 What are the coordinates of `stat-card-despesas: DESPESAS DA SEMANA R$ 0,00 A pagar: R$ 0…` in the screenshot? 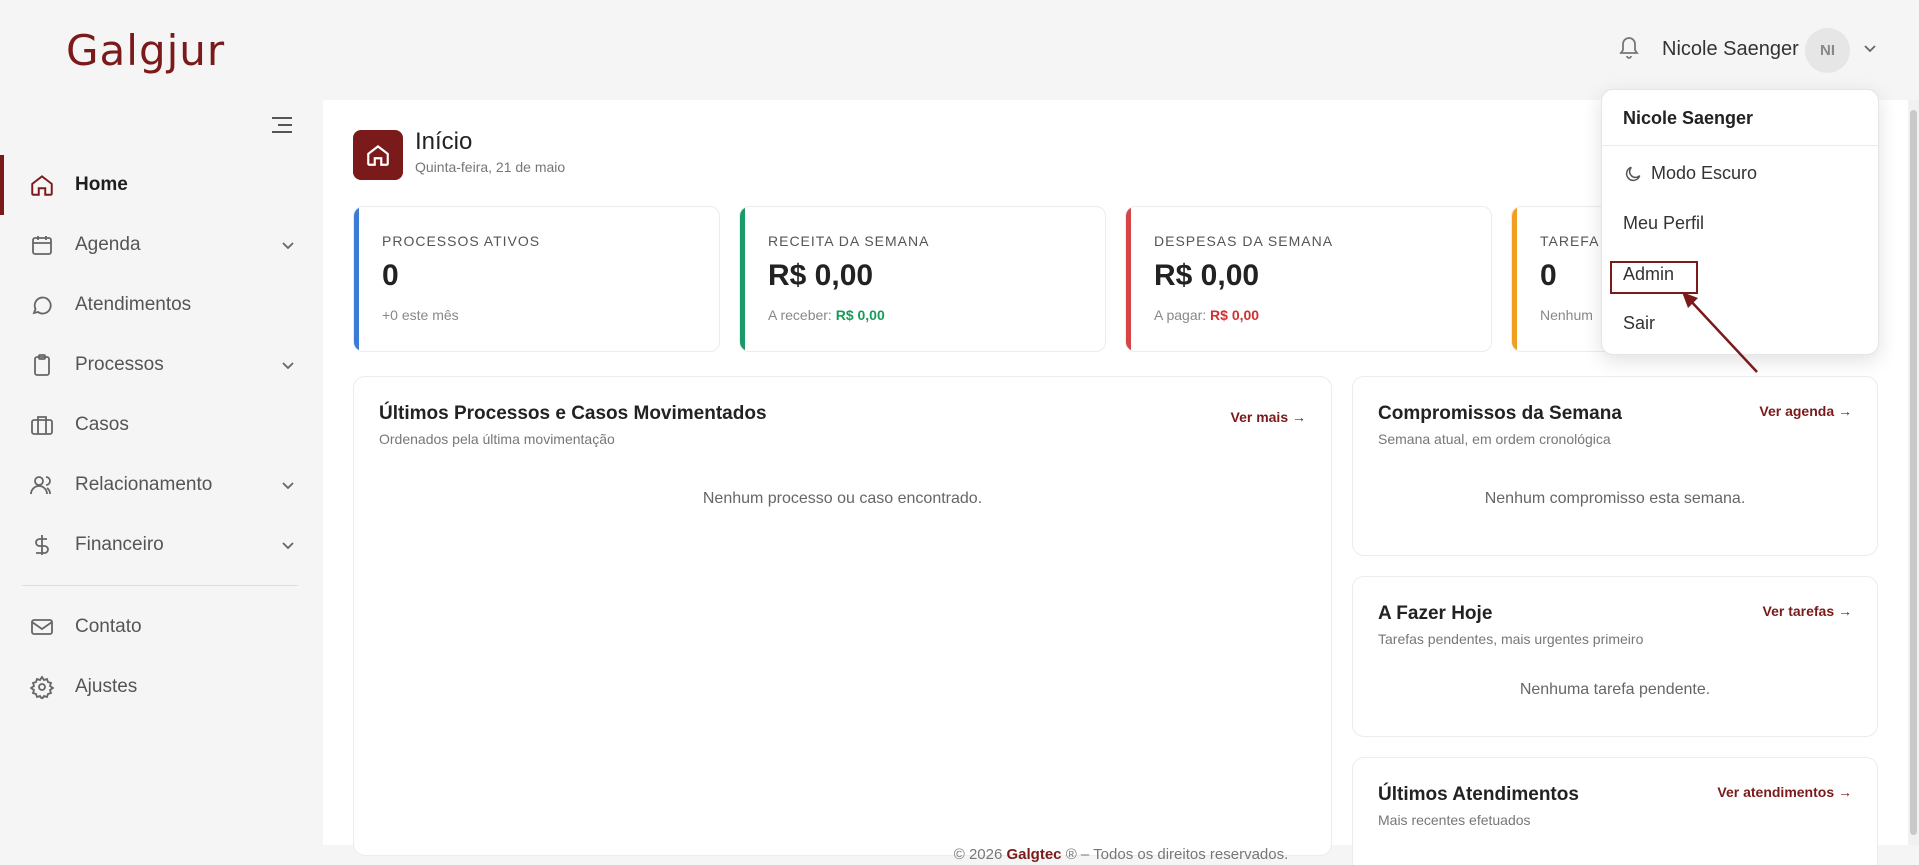 It's located at (1308, 279).